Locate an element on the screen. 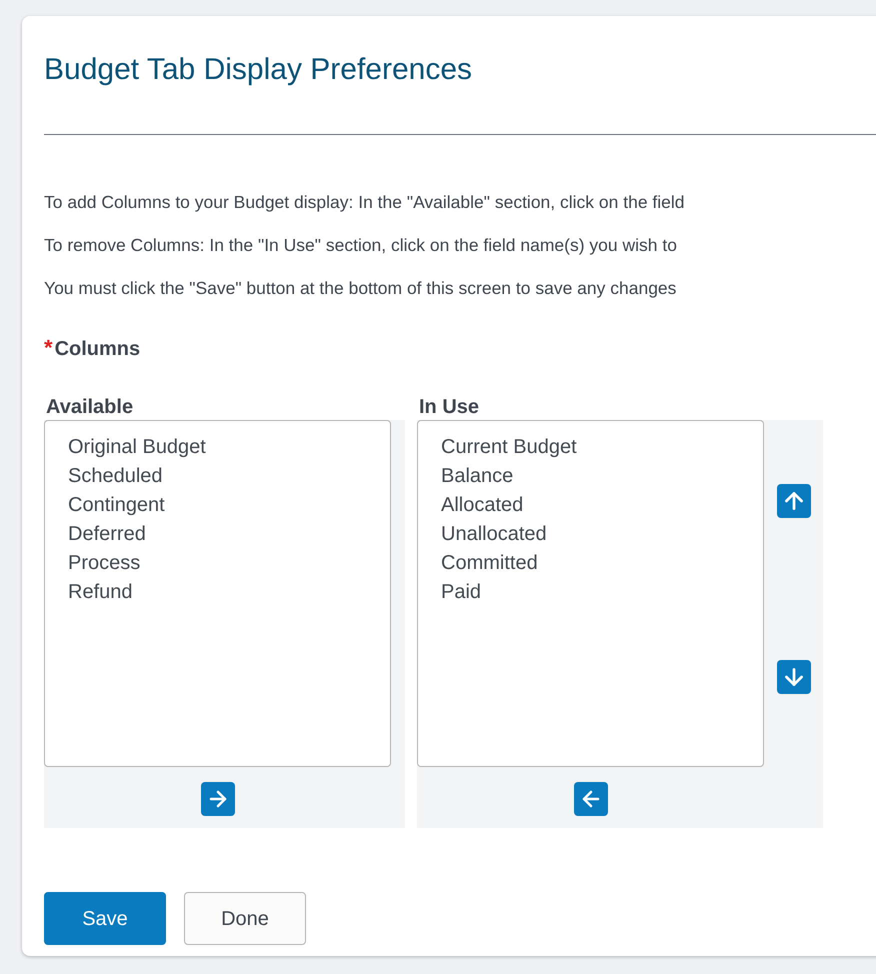 Image resolution: width=876 pixels, height=974 pixels. in-use-list: Current Budget Balance Allocated Unallocated Committed Paid is located at coordinates (590, 593).